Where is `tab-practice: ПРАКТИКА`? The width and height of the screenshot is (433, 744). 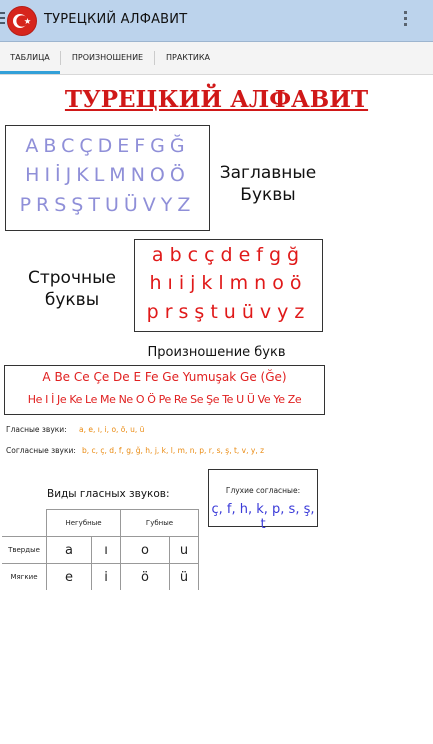 tab-practice: ПРАКТИКА is located at coordinates (188, 58).